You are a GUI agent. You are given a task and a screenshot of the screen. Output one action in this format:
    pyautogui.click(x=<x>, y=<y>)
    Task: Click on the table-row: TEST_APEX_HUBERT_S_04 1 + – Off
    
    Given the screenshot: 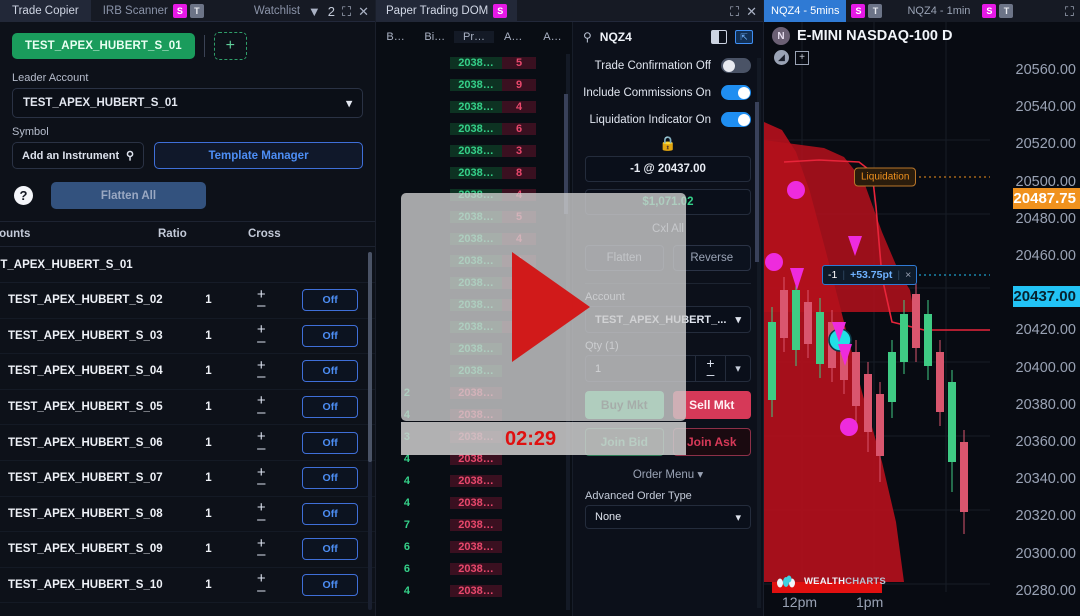 What is the action you would take?
    pyautogui.click(x=187, y=372)
    